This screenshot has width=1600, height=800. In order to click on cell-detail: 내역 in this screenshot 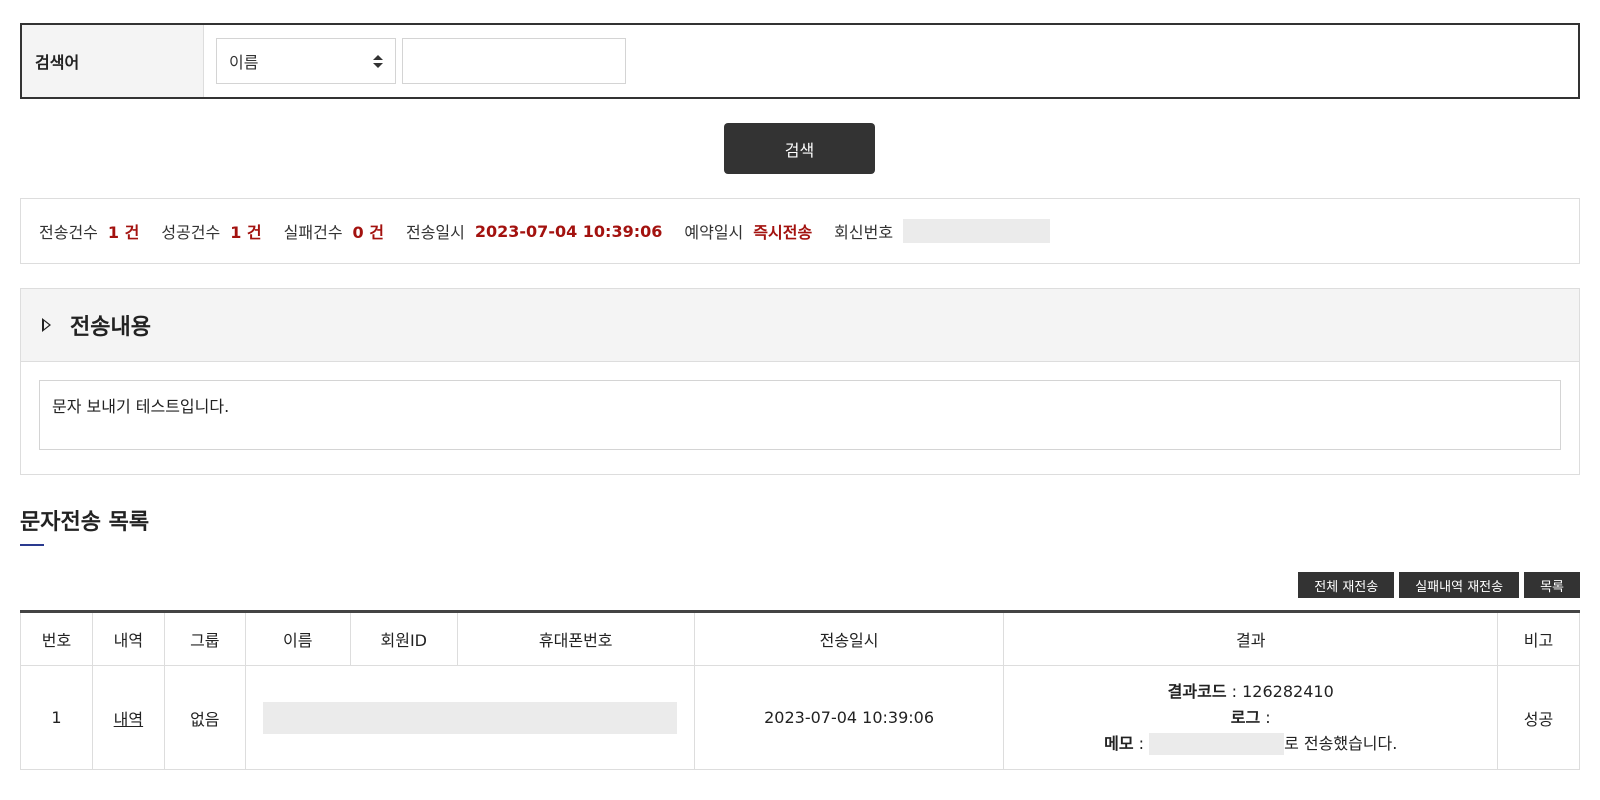, I will do `click(128, 717)`.